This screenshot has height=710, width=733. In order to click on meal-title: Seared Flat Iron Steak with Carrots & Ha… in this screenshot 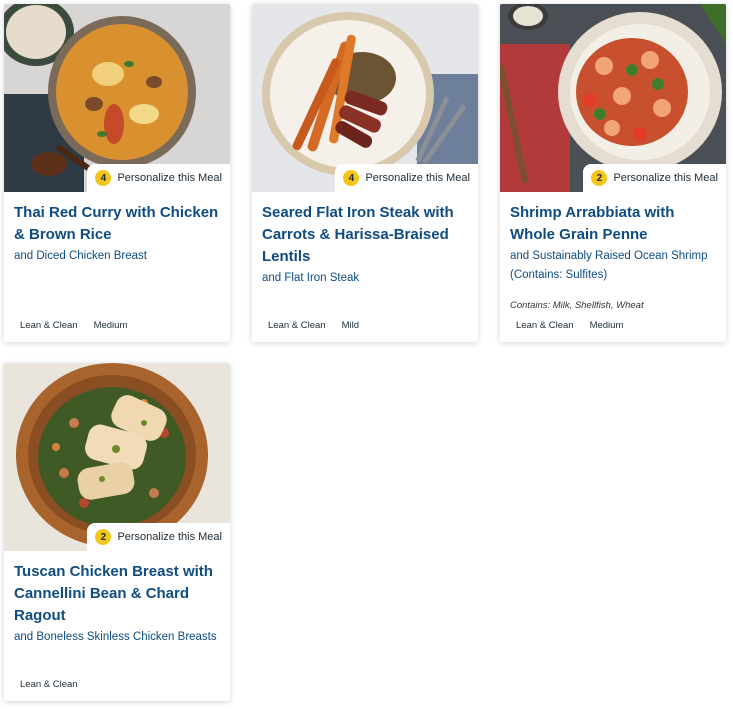, I will do `click(366, 245)`.